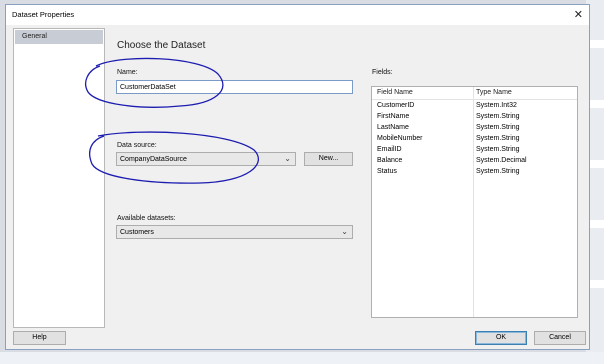 The image size is (604, 364). Describe the element at coordinates (474, 128) in the screenshot. I see `table-row: LastName System.String` at that location.